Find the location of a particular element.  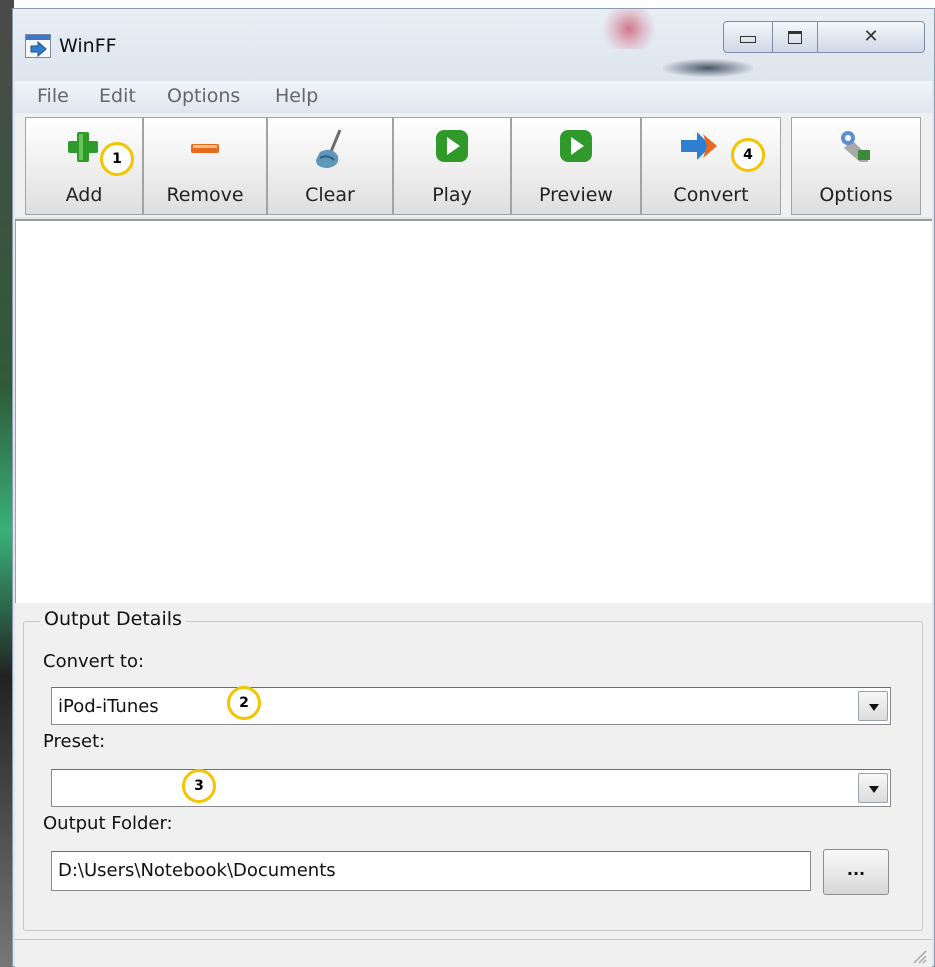

clear-button: Clear is located at coordinates (330, 166).